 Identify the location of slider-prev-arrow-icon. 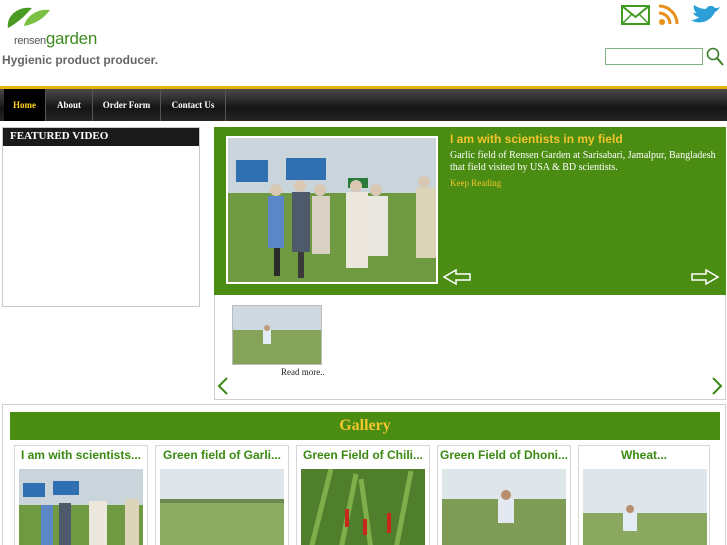
(457, 279).